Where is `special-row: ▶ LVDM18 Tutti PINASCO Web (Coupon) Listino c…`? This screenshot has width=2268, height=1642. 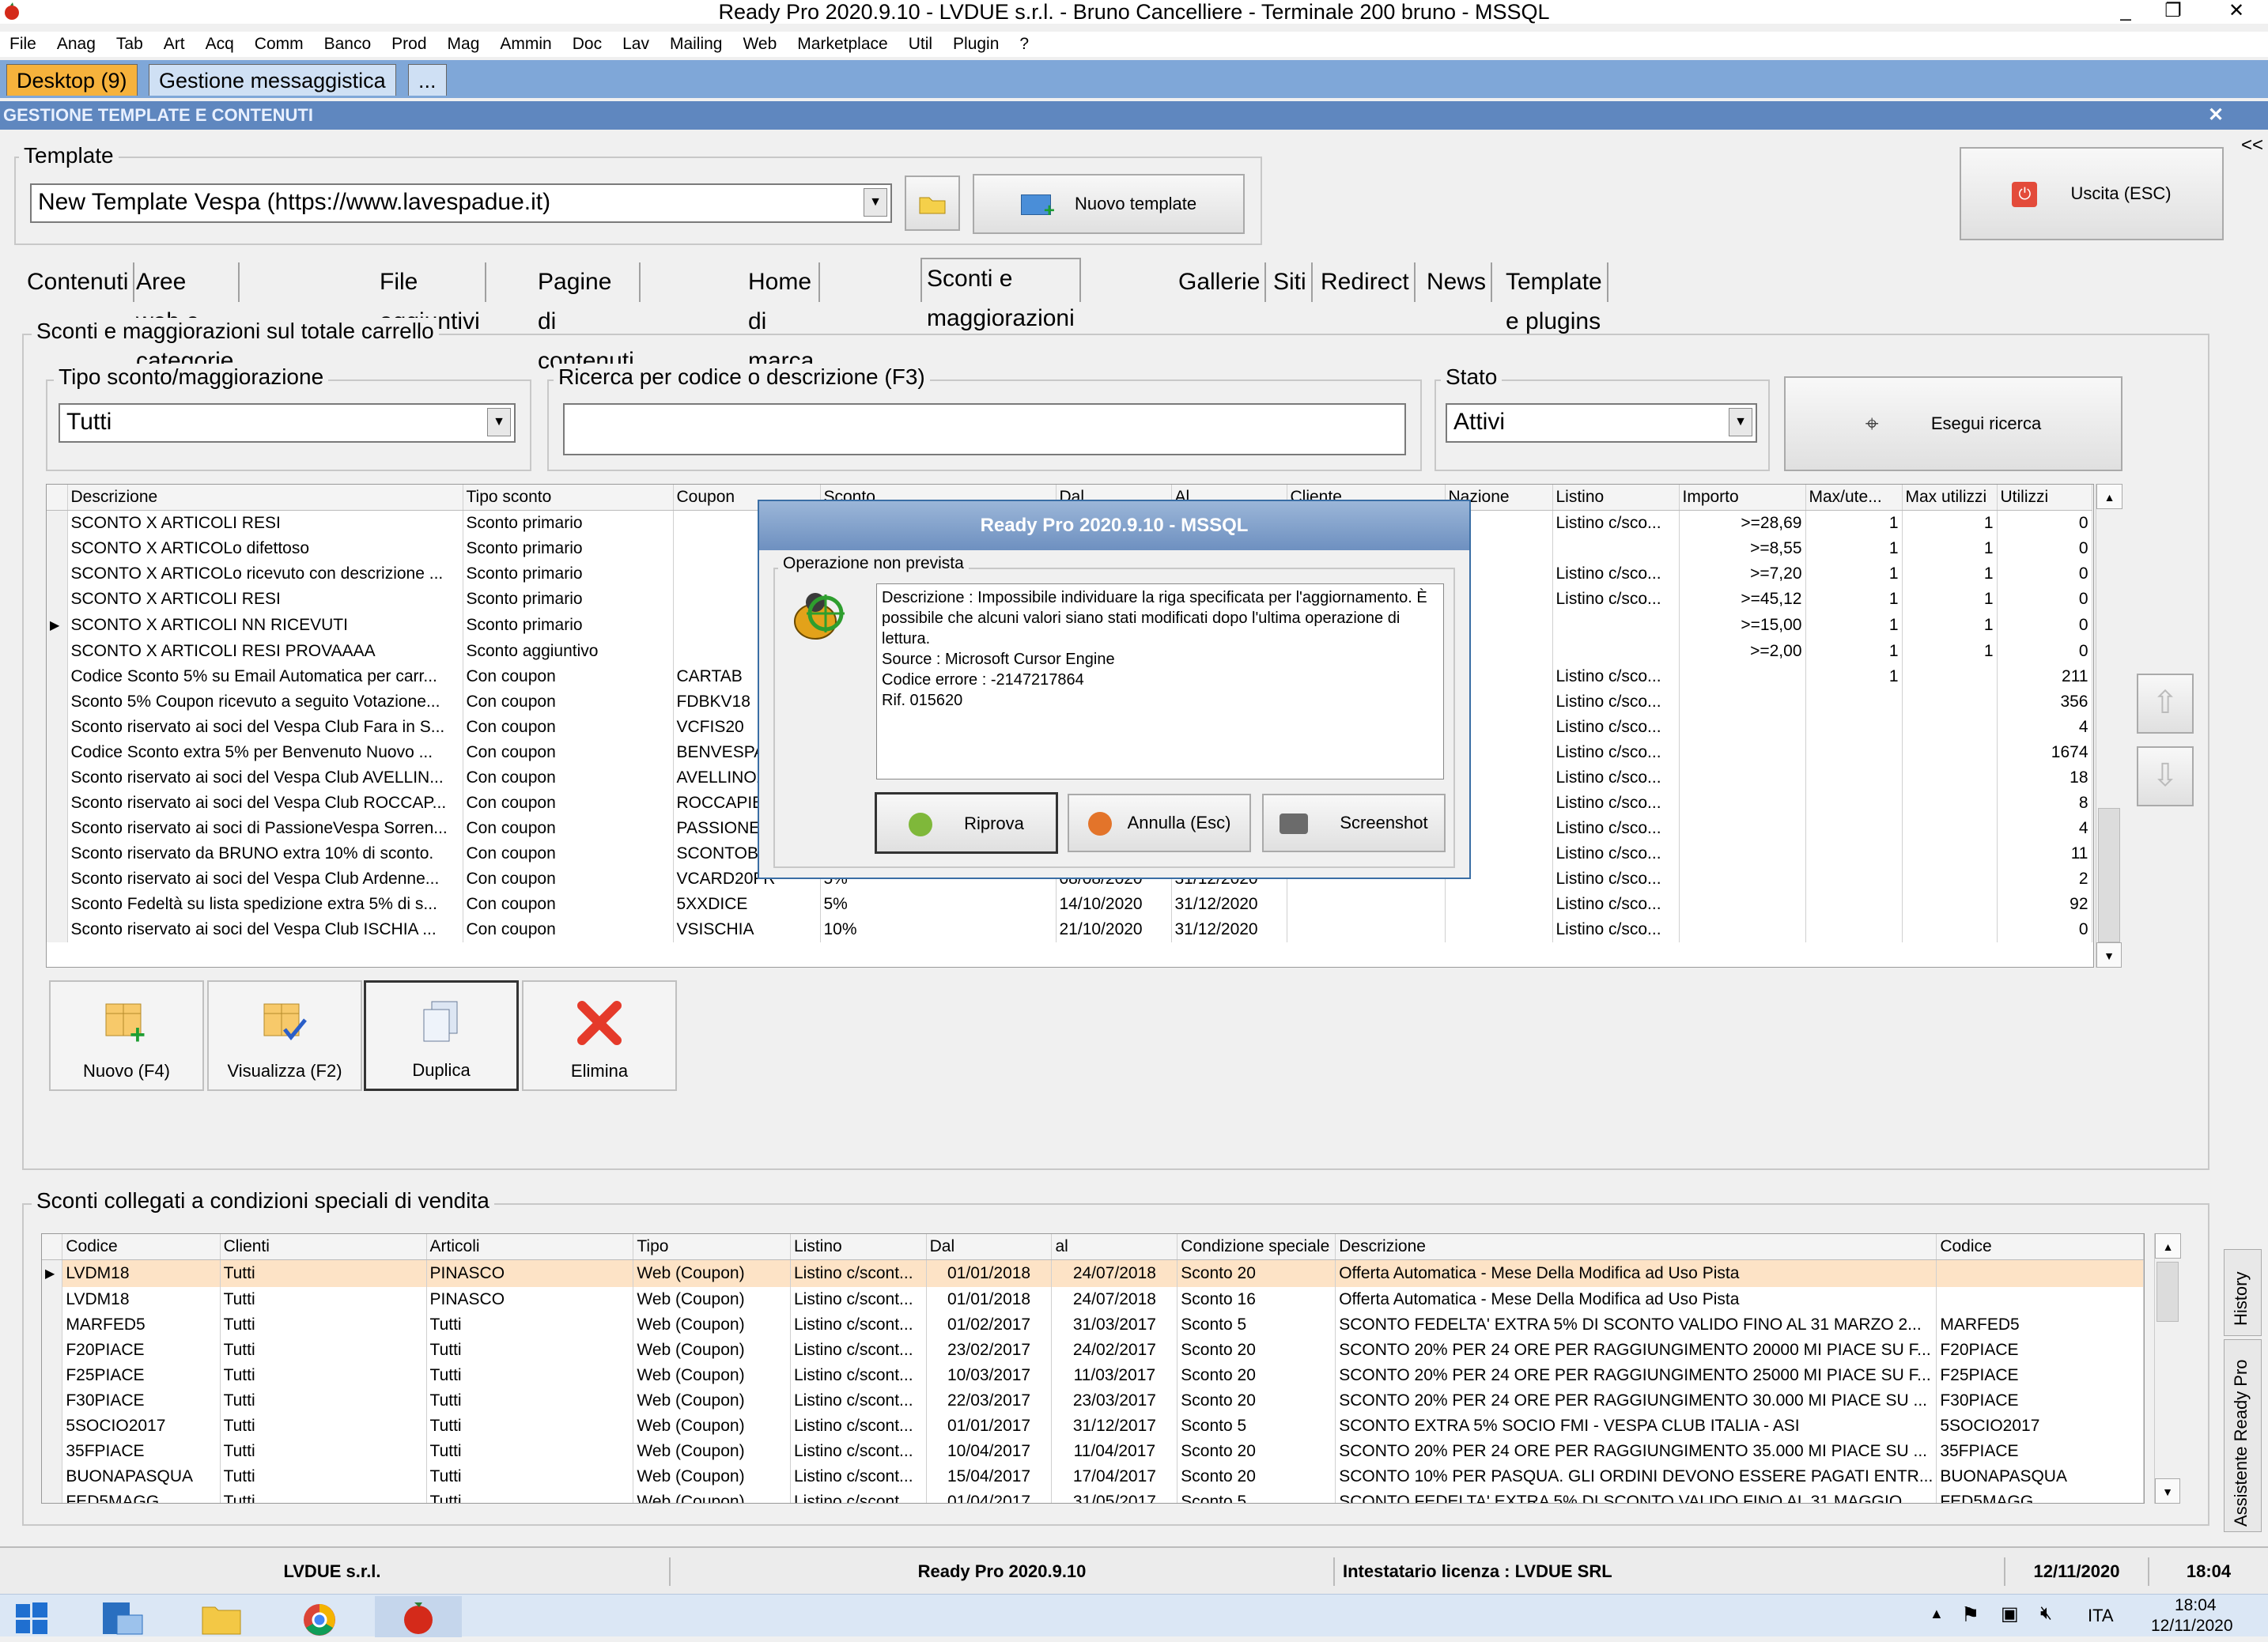 special-row: ▶ LVDM18 Tutti PINASCO Web (Coupon) Listino c… is located at coordinates (1093, 1273).